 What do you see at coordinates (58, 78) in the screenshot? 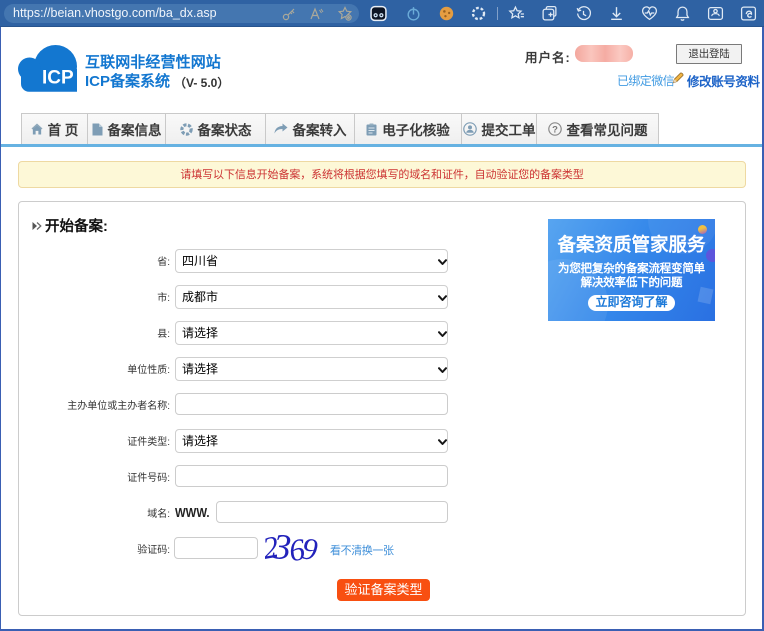
I see `svg-text: ICP` at bounding box center [58, 78].